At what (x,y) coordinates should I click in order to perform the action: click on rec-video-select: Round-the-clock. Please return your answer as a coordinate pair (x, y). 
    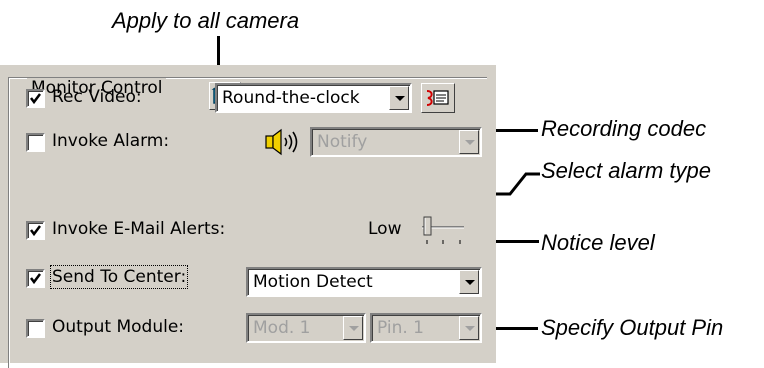
    Looking at the image, I should click on (313, 98).